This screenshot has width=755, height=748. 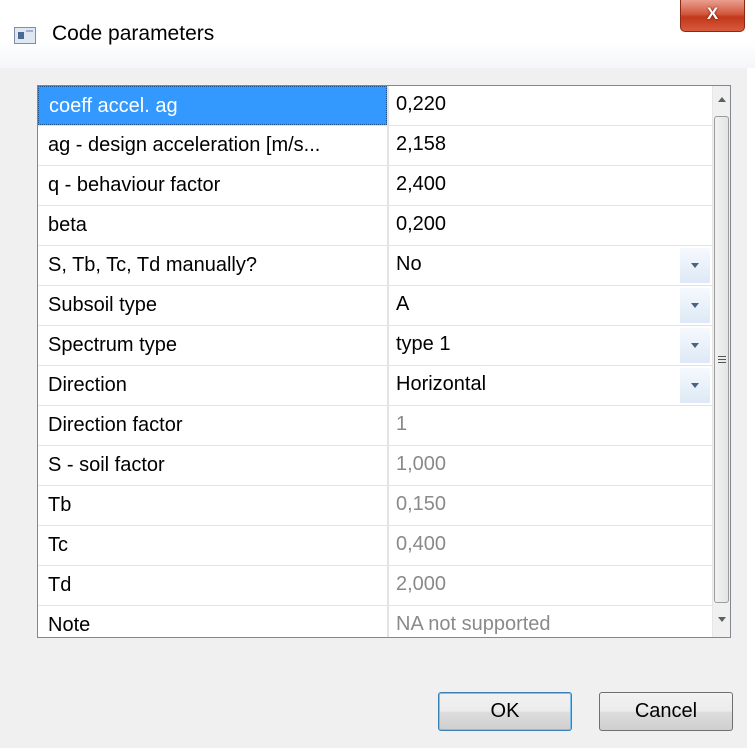 What do you see at coordinates (550, 265) in the screenshot?
I see `property-value-select: No` at bounding box center [550, 265].